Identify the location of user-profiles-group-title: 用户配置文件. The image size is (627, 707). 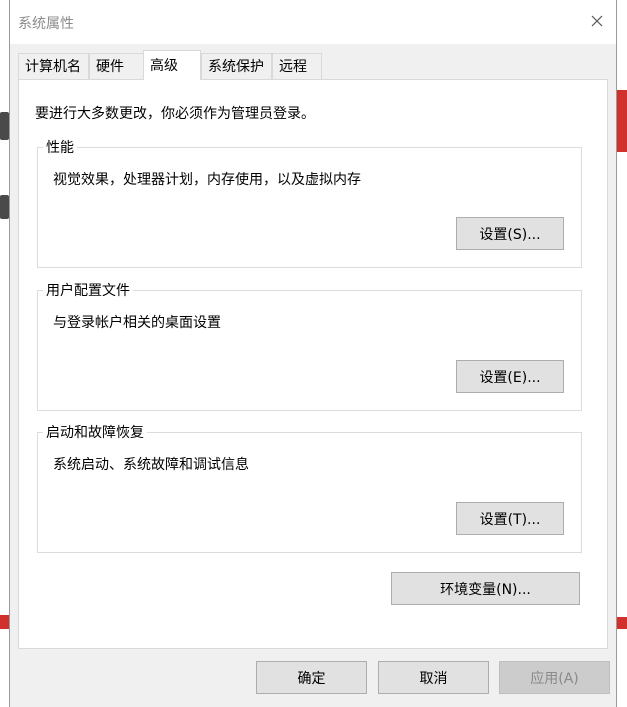
(88, 290).